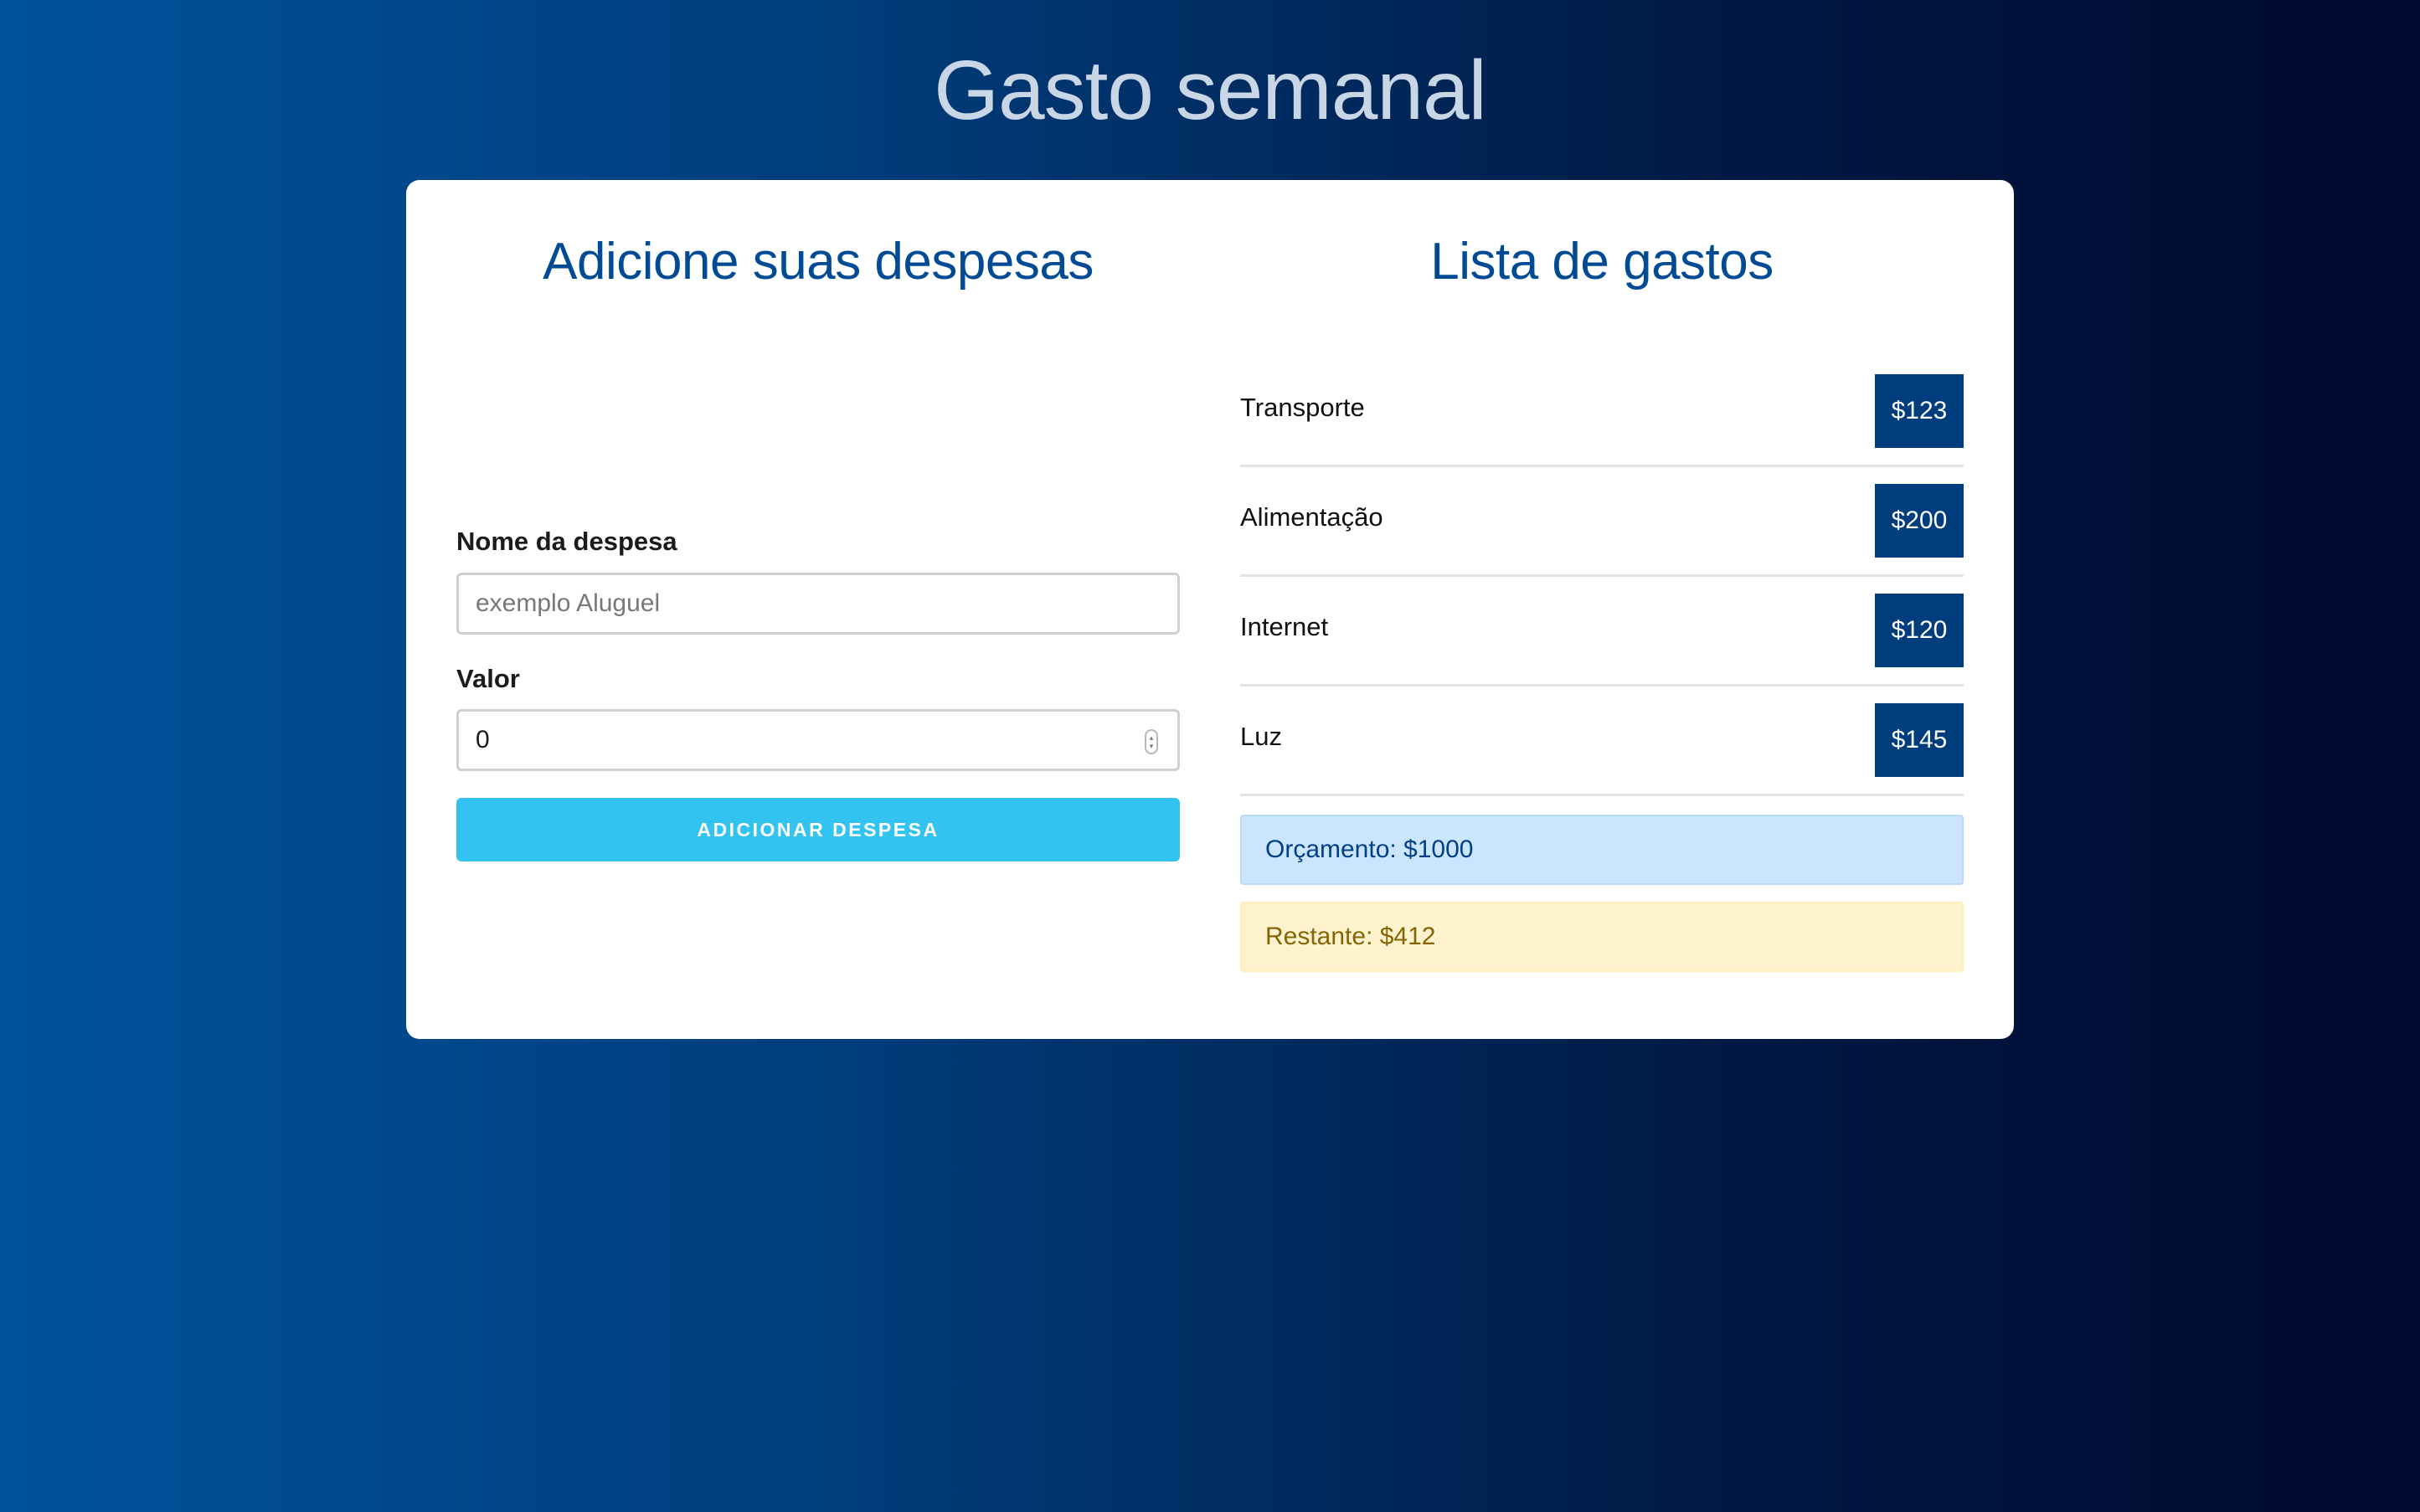 The width and height of the screenshot is (2420, 1512). Describe the element at coordinates (1919, 740) in the screenshot. I see `expense-amount-badge: $145` at that location.